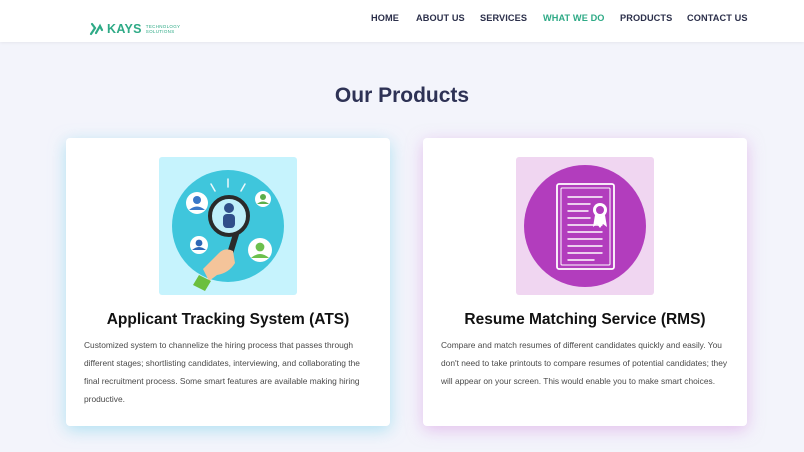  Describe the element at coordinates (160, 31) in the screenshot. I see `logo-tagline-line2: SOLUTIONS` at that location.